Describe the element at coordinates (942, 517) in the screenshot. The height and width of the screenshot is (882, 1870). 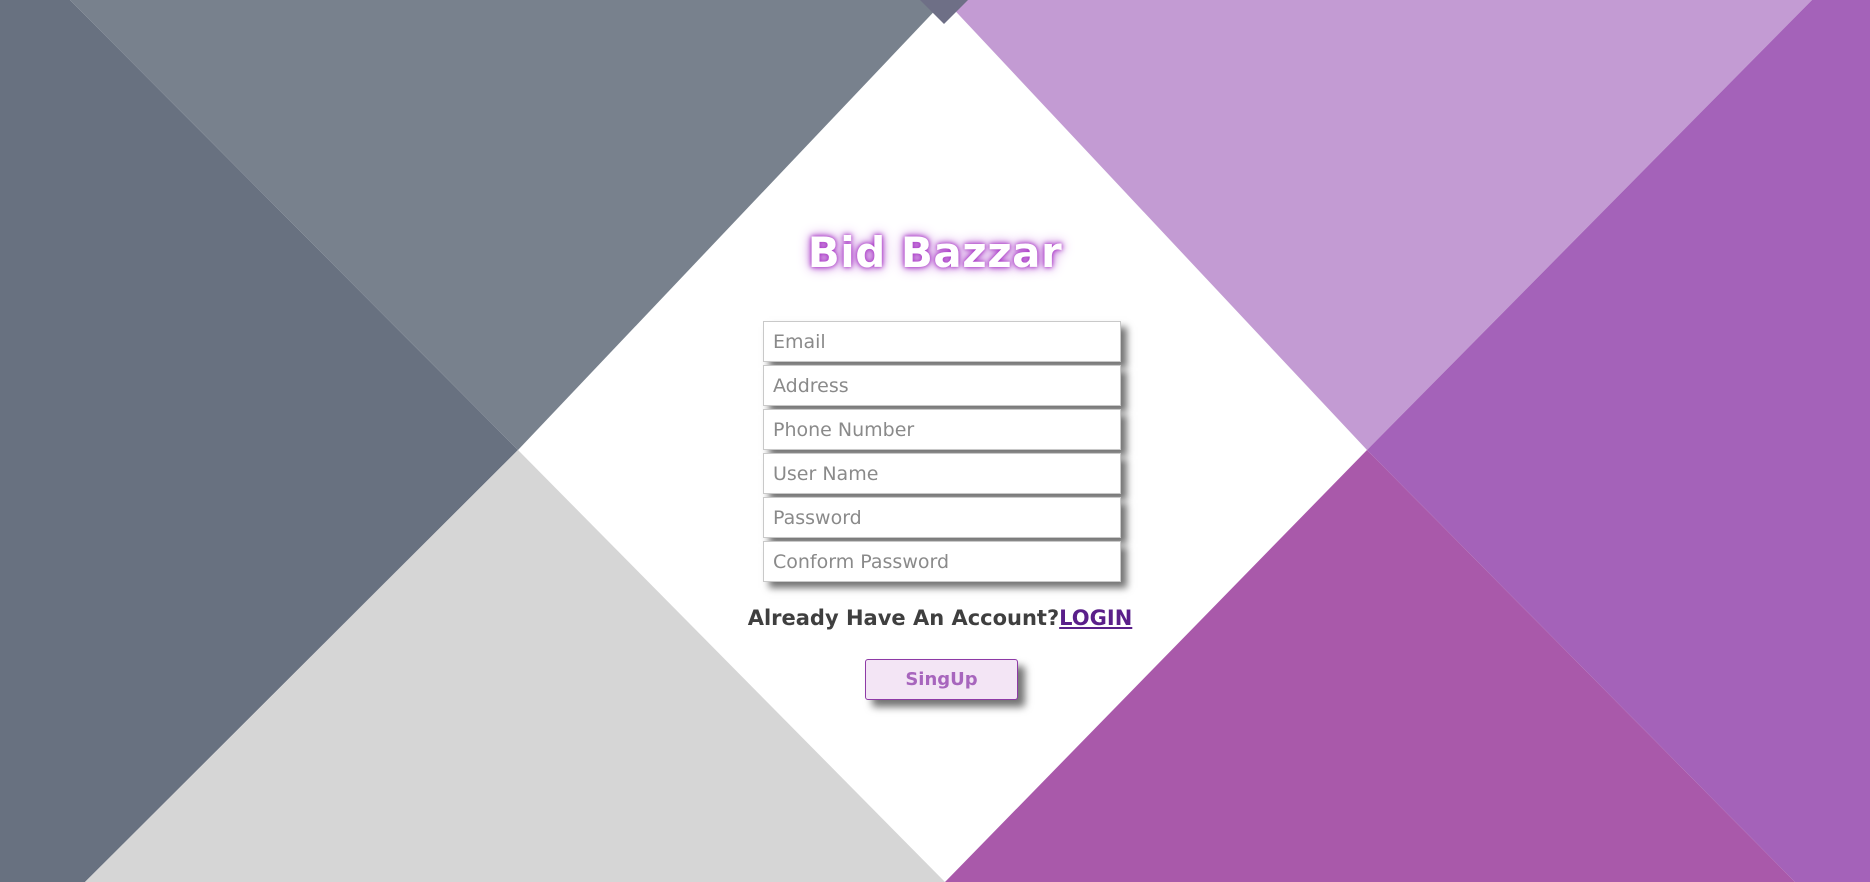
I see `password-field` at that location.